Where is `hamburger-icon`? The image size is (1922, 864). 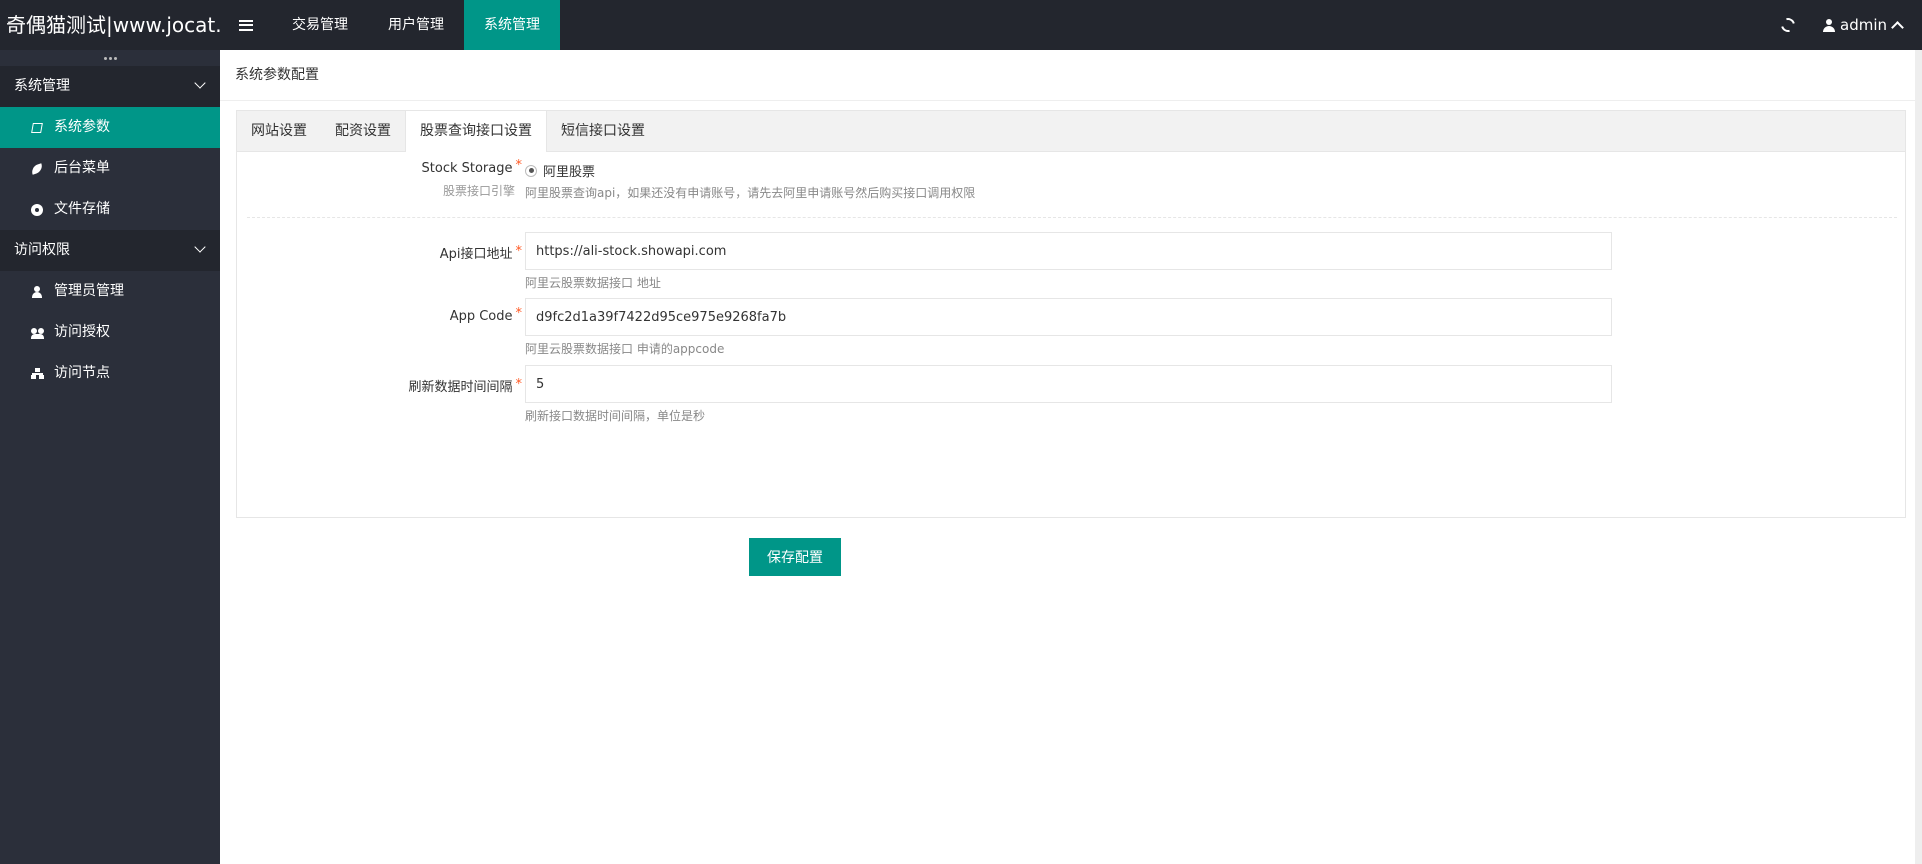
hamburger-icon is located at coordinates (246, 25).